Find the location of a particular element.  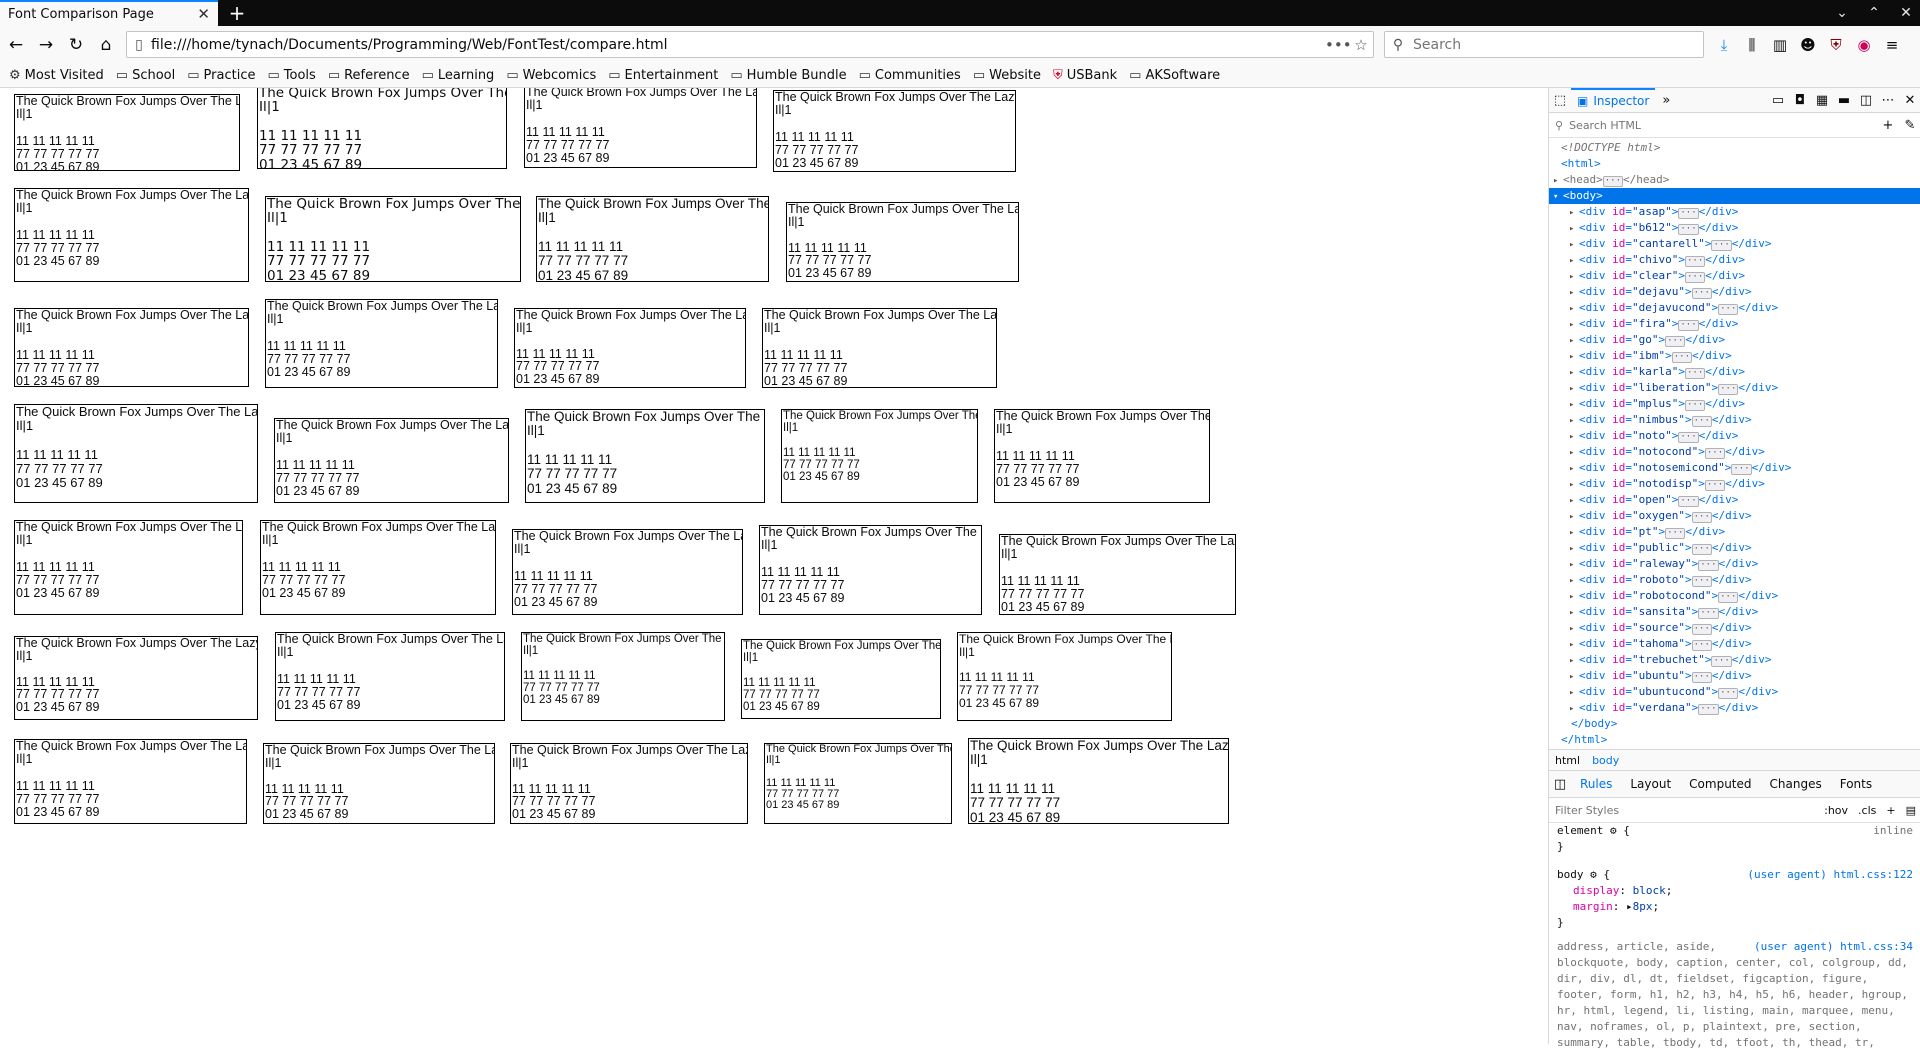

div-node: ▸ <div id="raleway"> ··· </div> is located at coordinates (1734, 564).